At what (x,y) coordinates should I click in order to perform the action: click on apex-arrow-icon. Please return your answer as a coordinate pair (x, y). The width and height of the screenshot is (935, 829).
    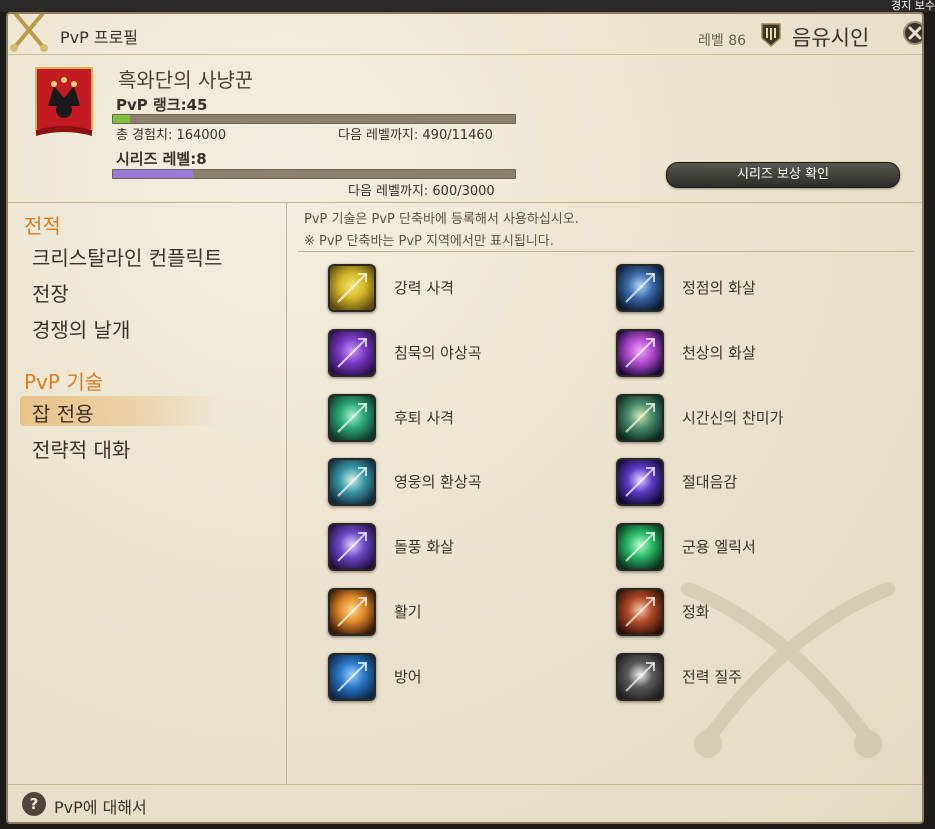
    Looking at the image, I should click on (640, 288).